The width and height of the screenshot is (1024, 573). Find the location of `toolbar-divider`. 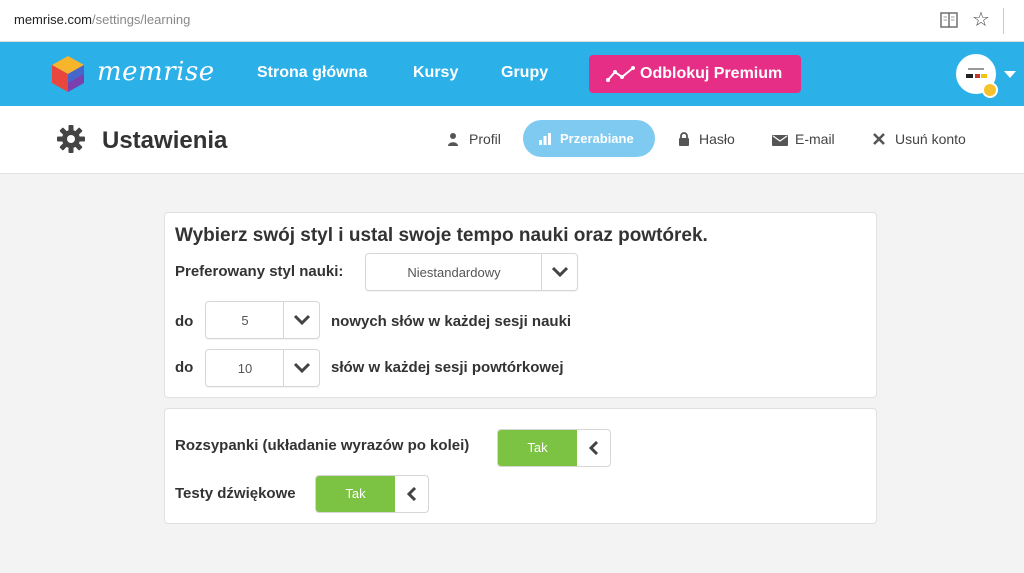

toolbar-divider is located at coordinates (1003, 21).